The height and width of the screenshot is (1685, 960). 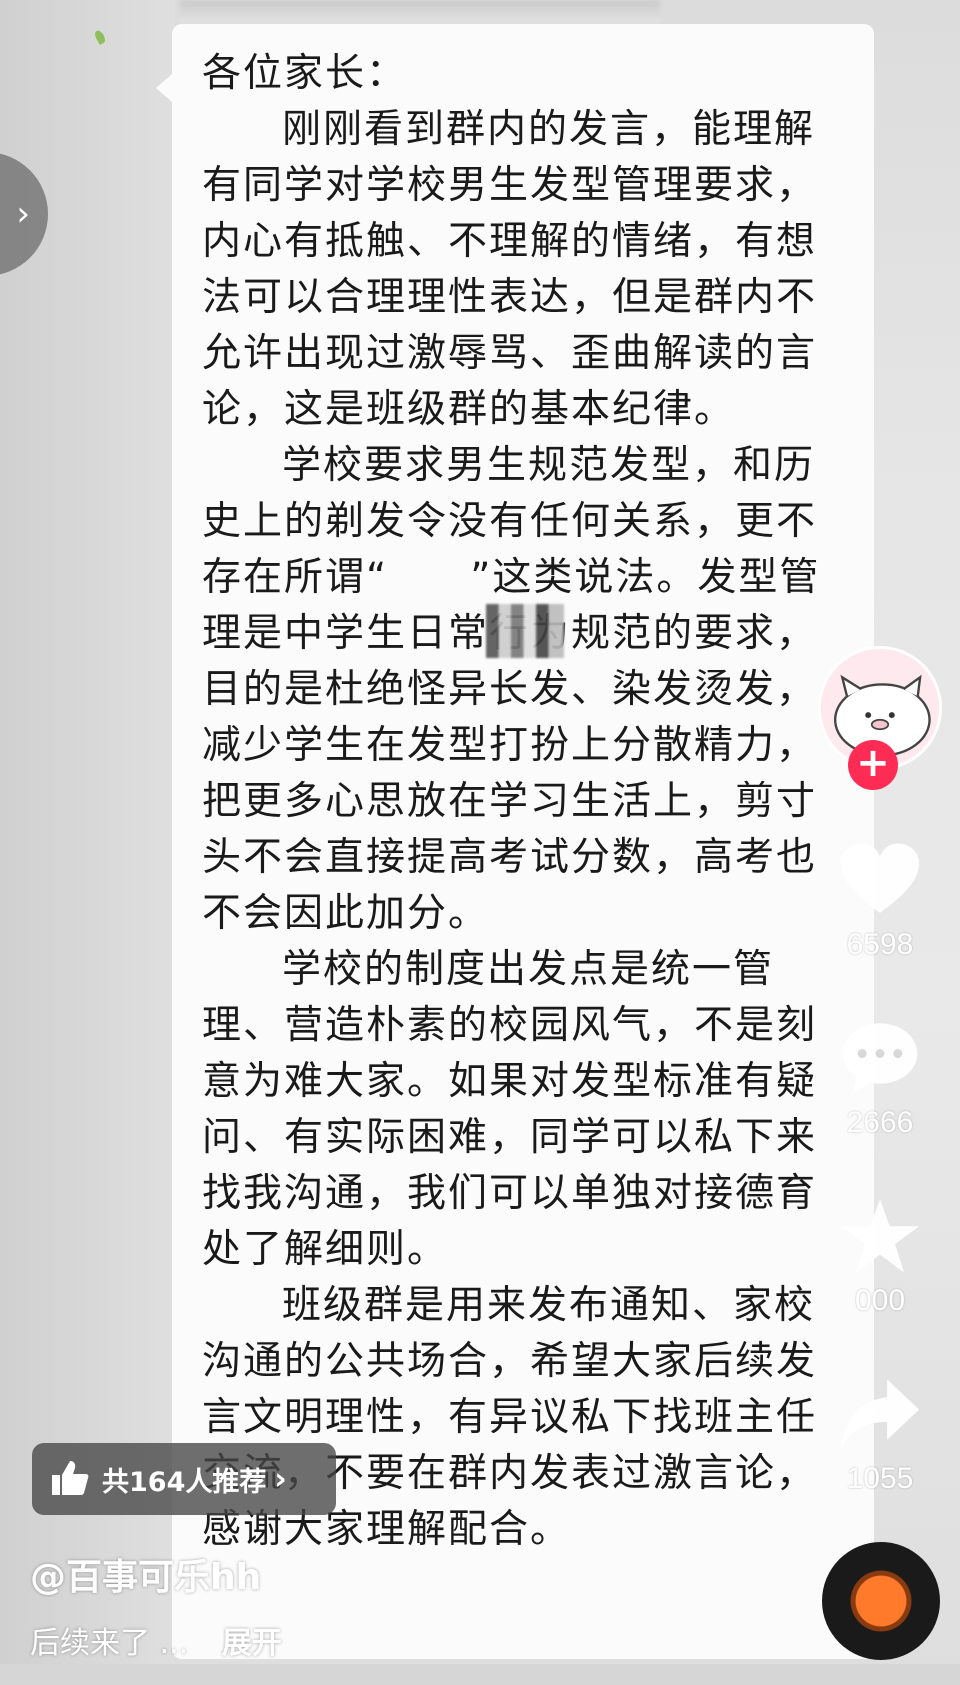 I want to click on follow-button: +, so click(x=873, y=765).